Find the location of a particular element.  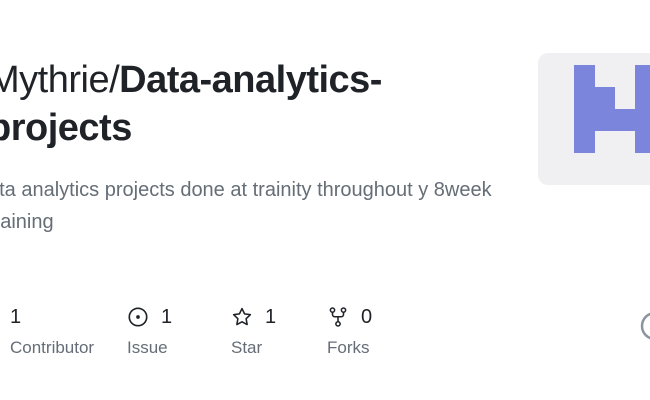

repo-stats: 1 Contributor 1 Issue 1 Star 0 Forks is located at coordinates (240, 334).